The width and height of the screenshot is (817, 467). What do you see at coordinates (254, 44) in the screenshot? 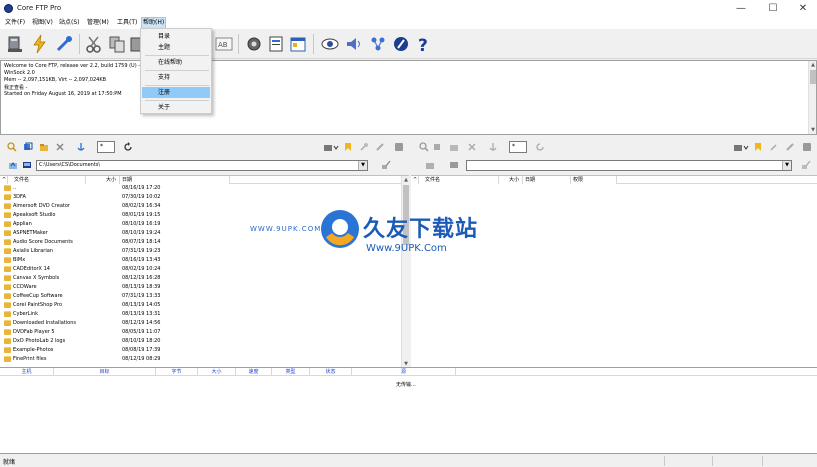
I see `settings-gear-icon` at bounding box center [254, 44].